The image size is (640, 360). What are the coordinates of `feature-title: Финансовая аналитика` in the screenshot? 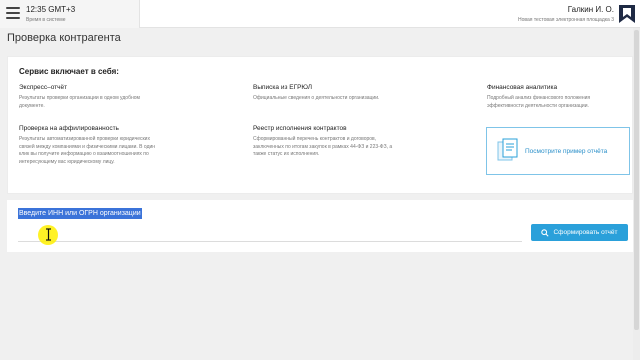 It's located at (522, 87).